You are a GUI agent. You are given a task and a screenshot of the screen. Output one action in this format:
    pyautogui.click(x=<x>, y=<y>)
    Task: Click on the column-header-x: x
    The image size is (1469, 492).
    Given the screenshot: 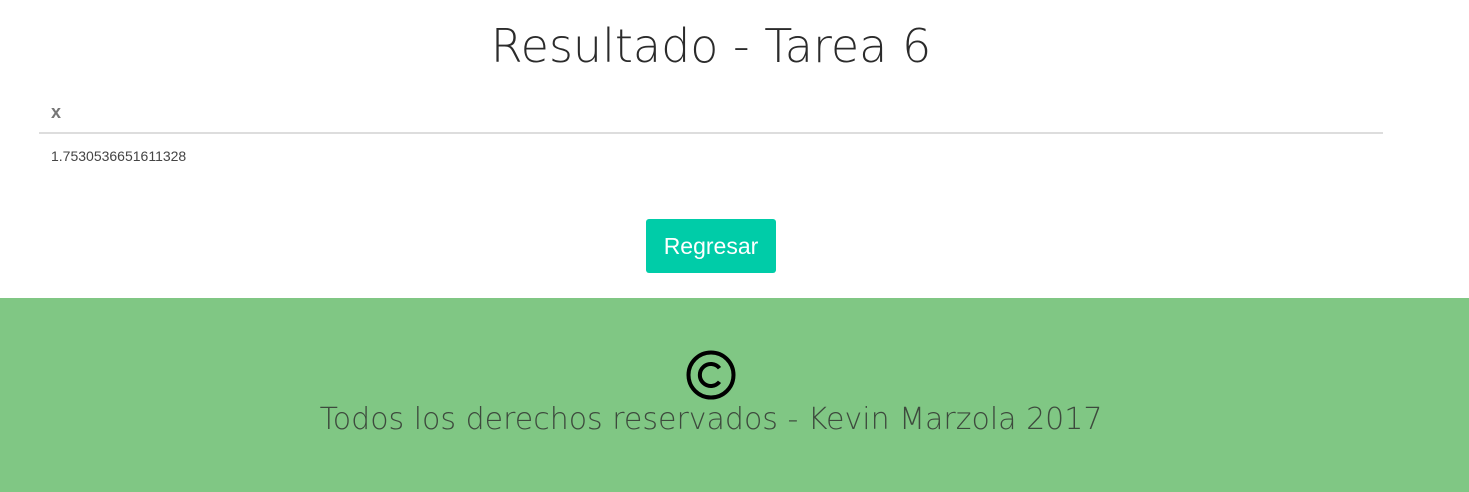 What is the action you would take?
    pyautogui.click(x=711, y=113)
    